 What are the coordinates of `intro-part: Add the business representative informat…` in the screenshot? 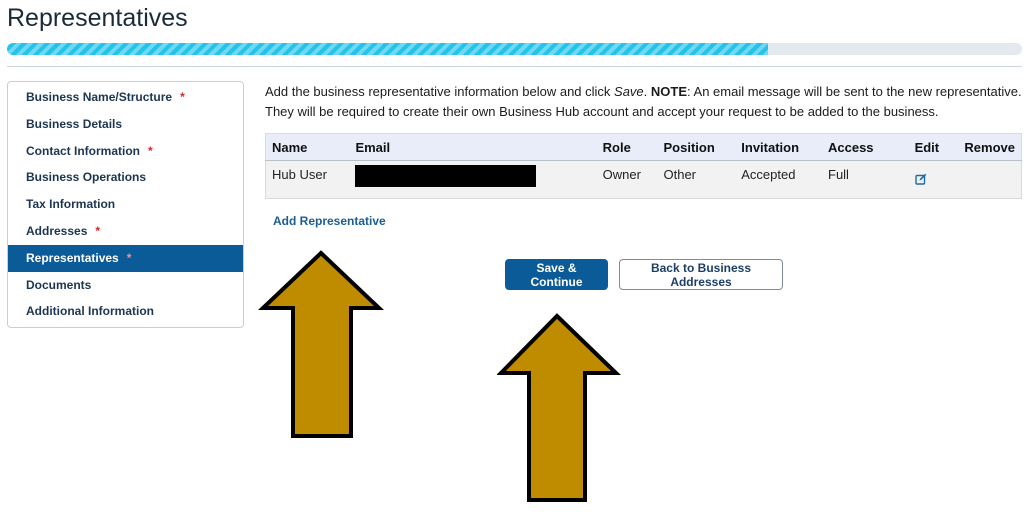 It's located at (440, 91).